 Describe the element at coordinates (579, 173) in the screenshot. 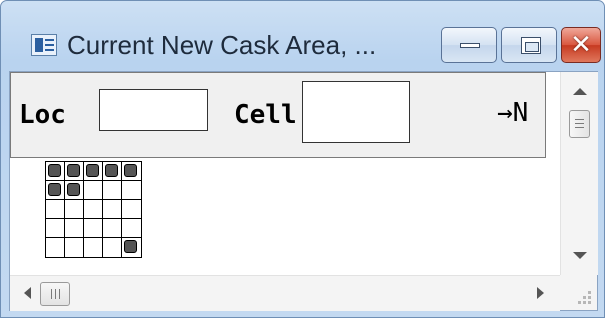

I see `vertical-scrollbar` at that location.